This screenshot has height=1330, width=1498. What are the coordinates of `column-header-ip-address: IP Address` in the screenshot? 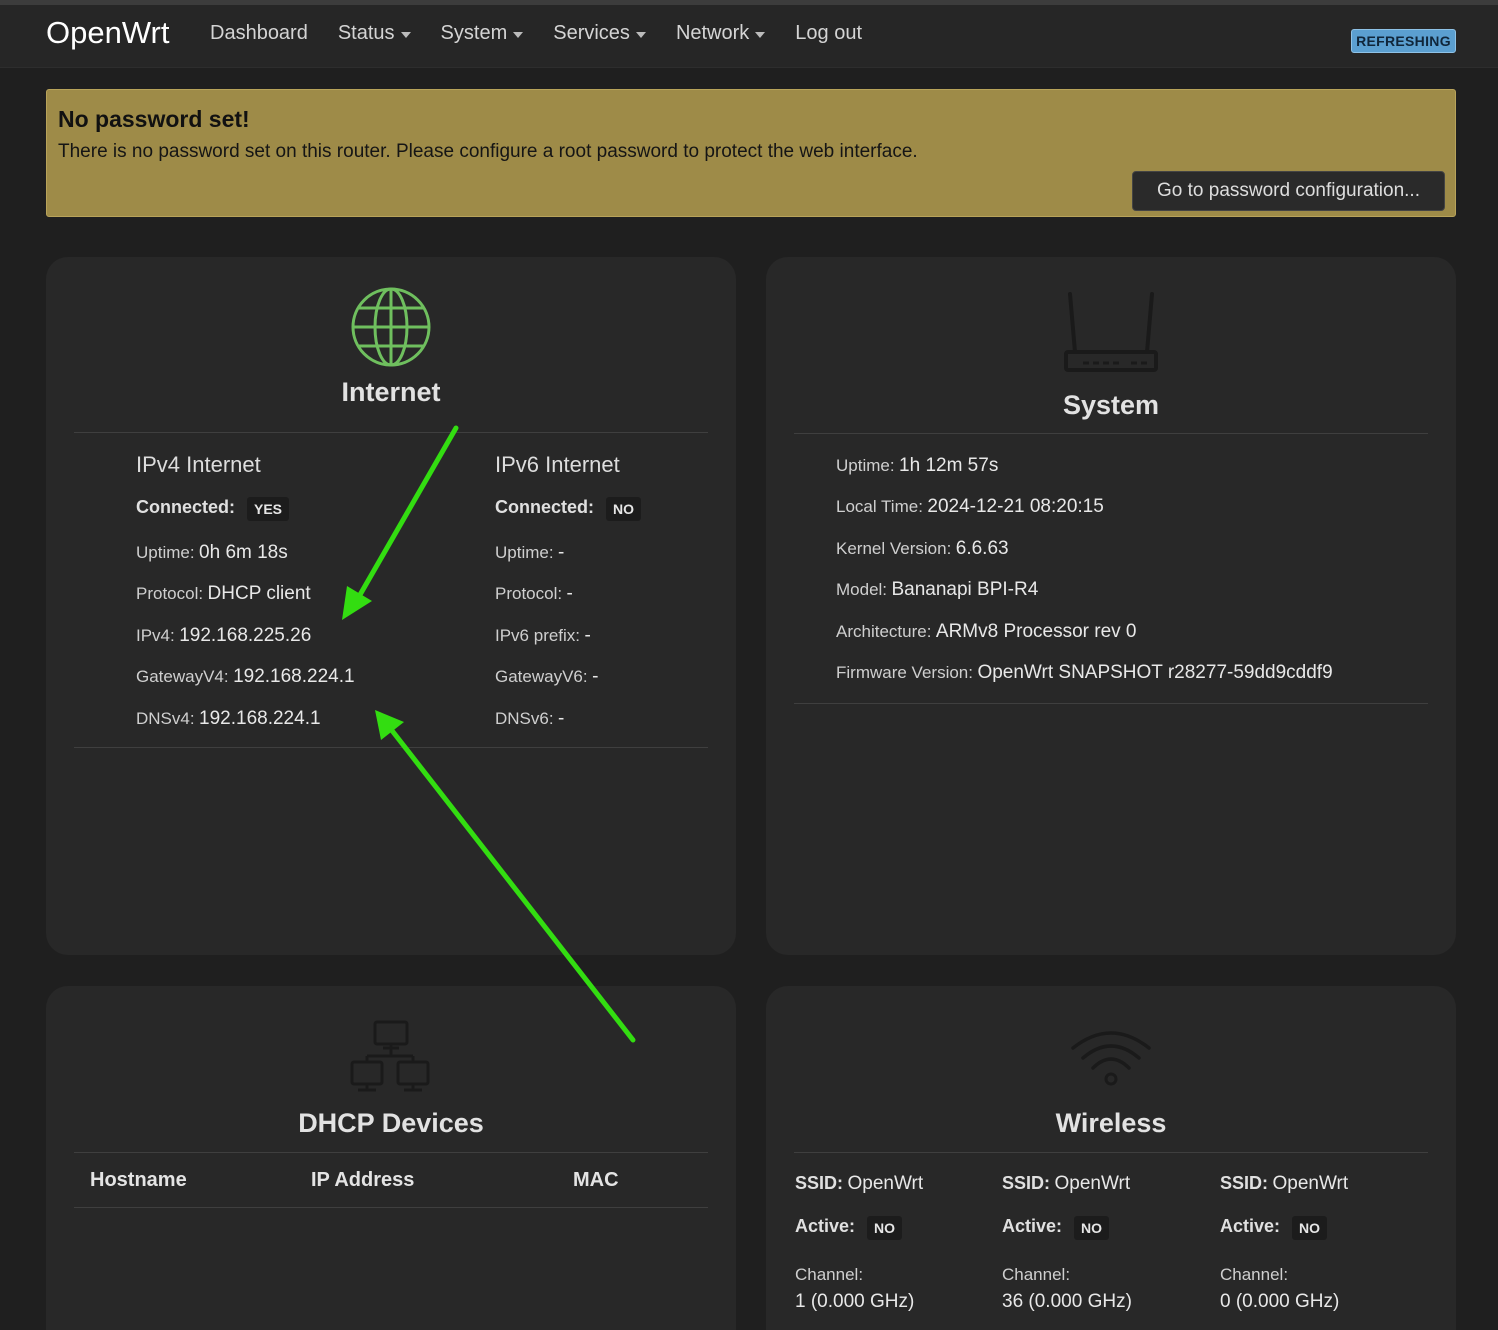 It's located at (362, 1180).